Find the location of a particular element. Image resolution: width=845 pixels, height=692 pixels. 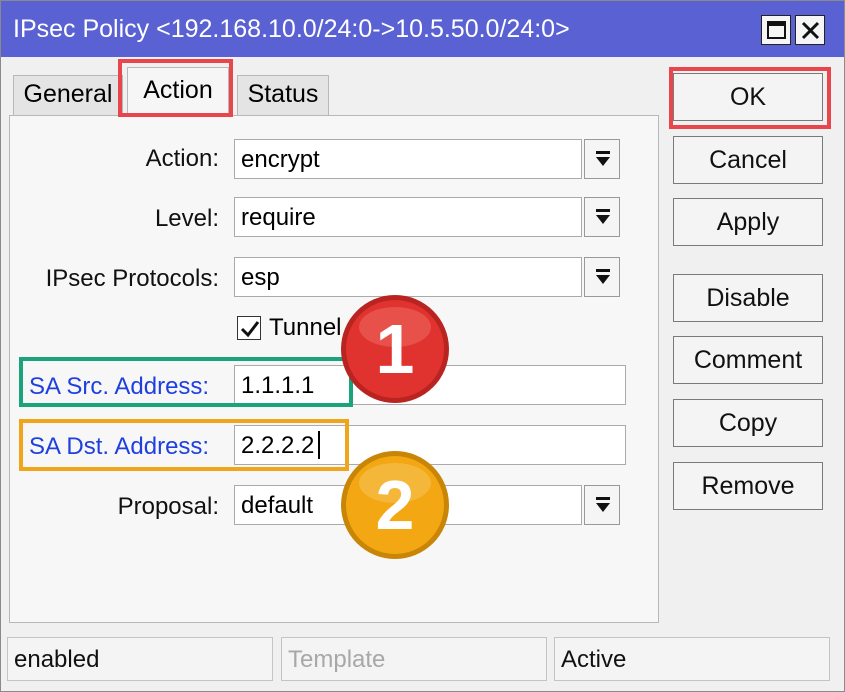

action-tab-highlight is located at coordinates (175, 88).